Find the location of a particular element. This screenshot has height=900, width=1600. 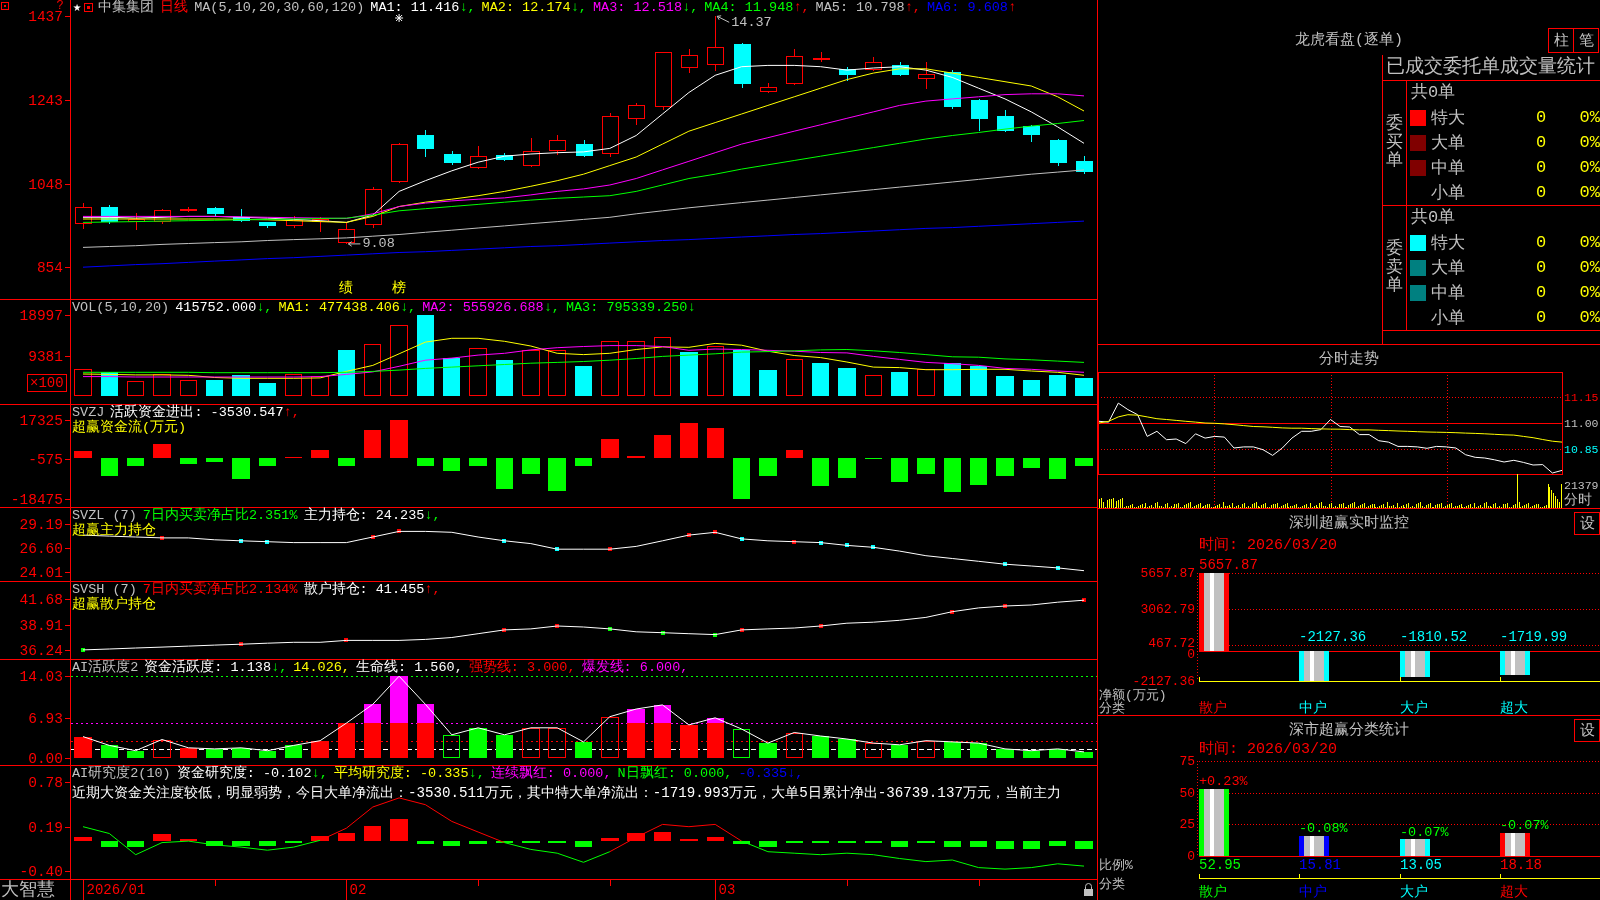

view-toggle-button: 柱 is located at coordinates (1561, 40).